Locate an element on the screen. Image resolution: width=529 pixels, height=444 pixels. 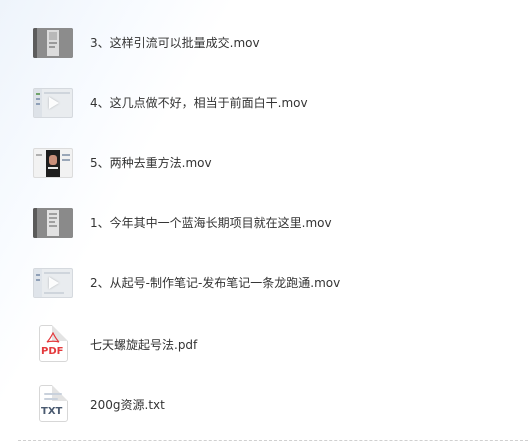
file-row: TXT 200g资源.txt is located at coordinates (270, 405).